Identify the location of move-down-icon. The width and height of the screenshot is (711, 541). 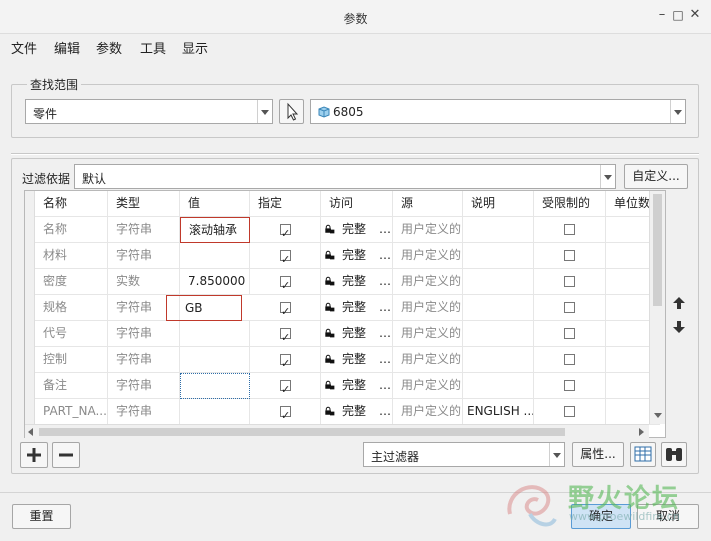
(679, 327).